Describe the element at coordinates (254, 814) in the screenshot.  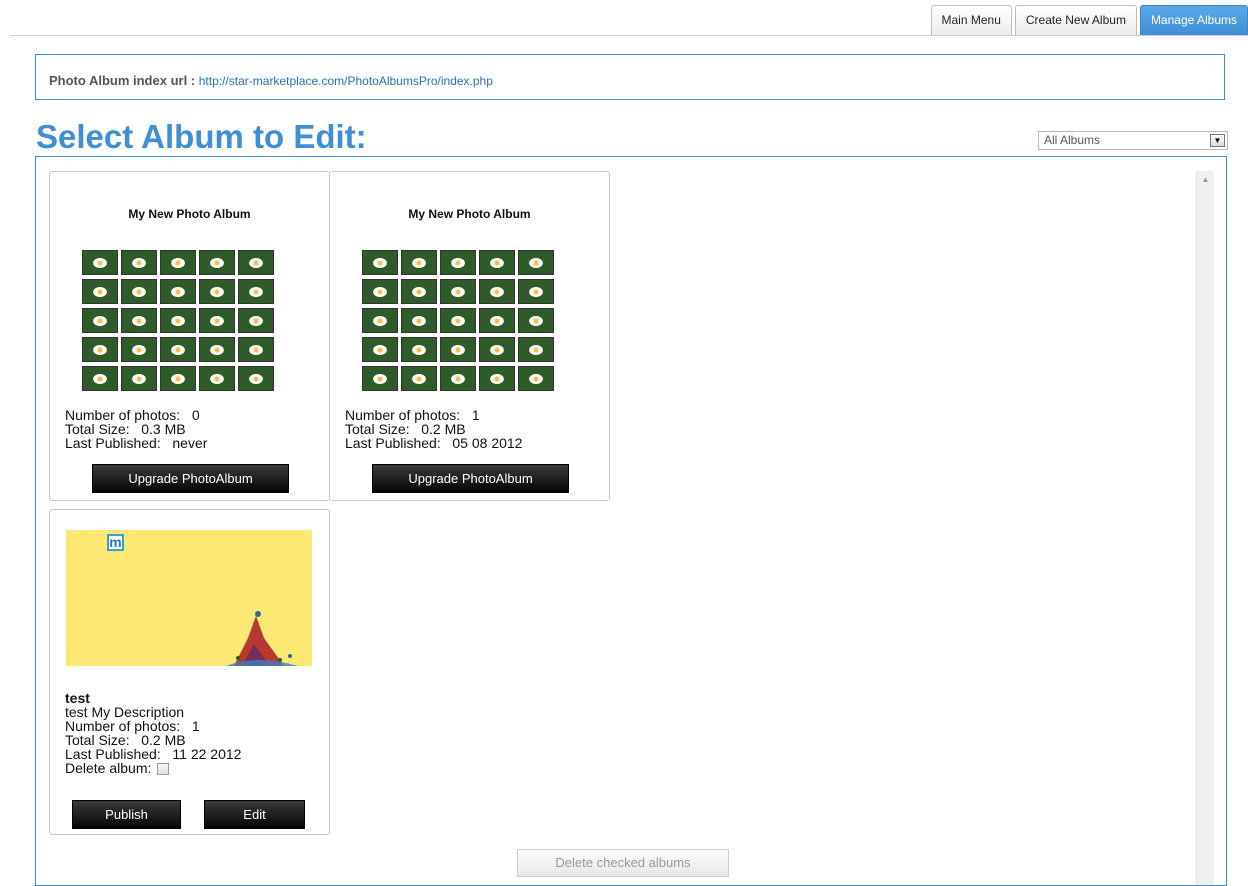
I see `edit-button: Edit` at that location.